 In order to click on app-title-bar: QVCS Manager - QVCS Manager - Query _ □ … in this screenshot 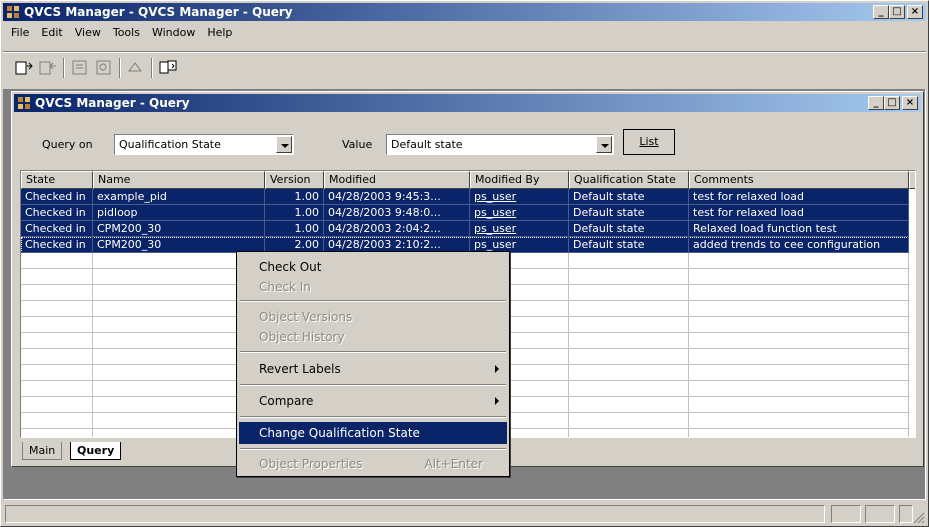, I will do `click(464, 12)`.